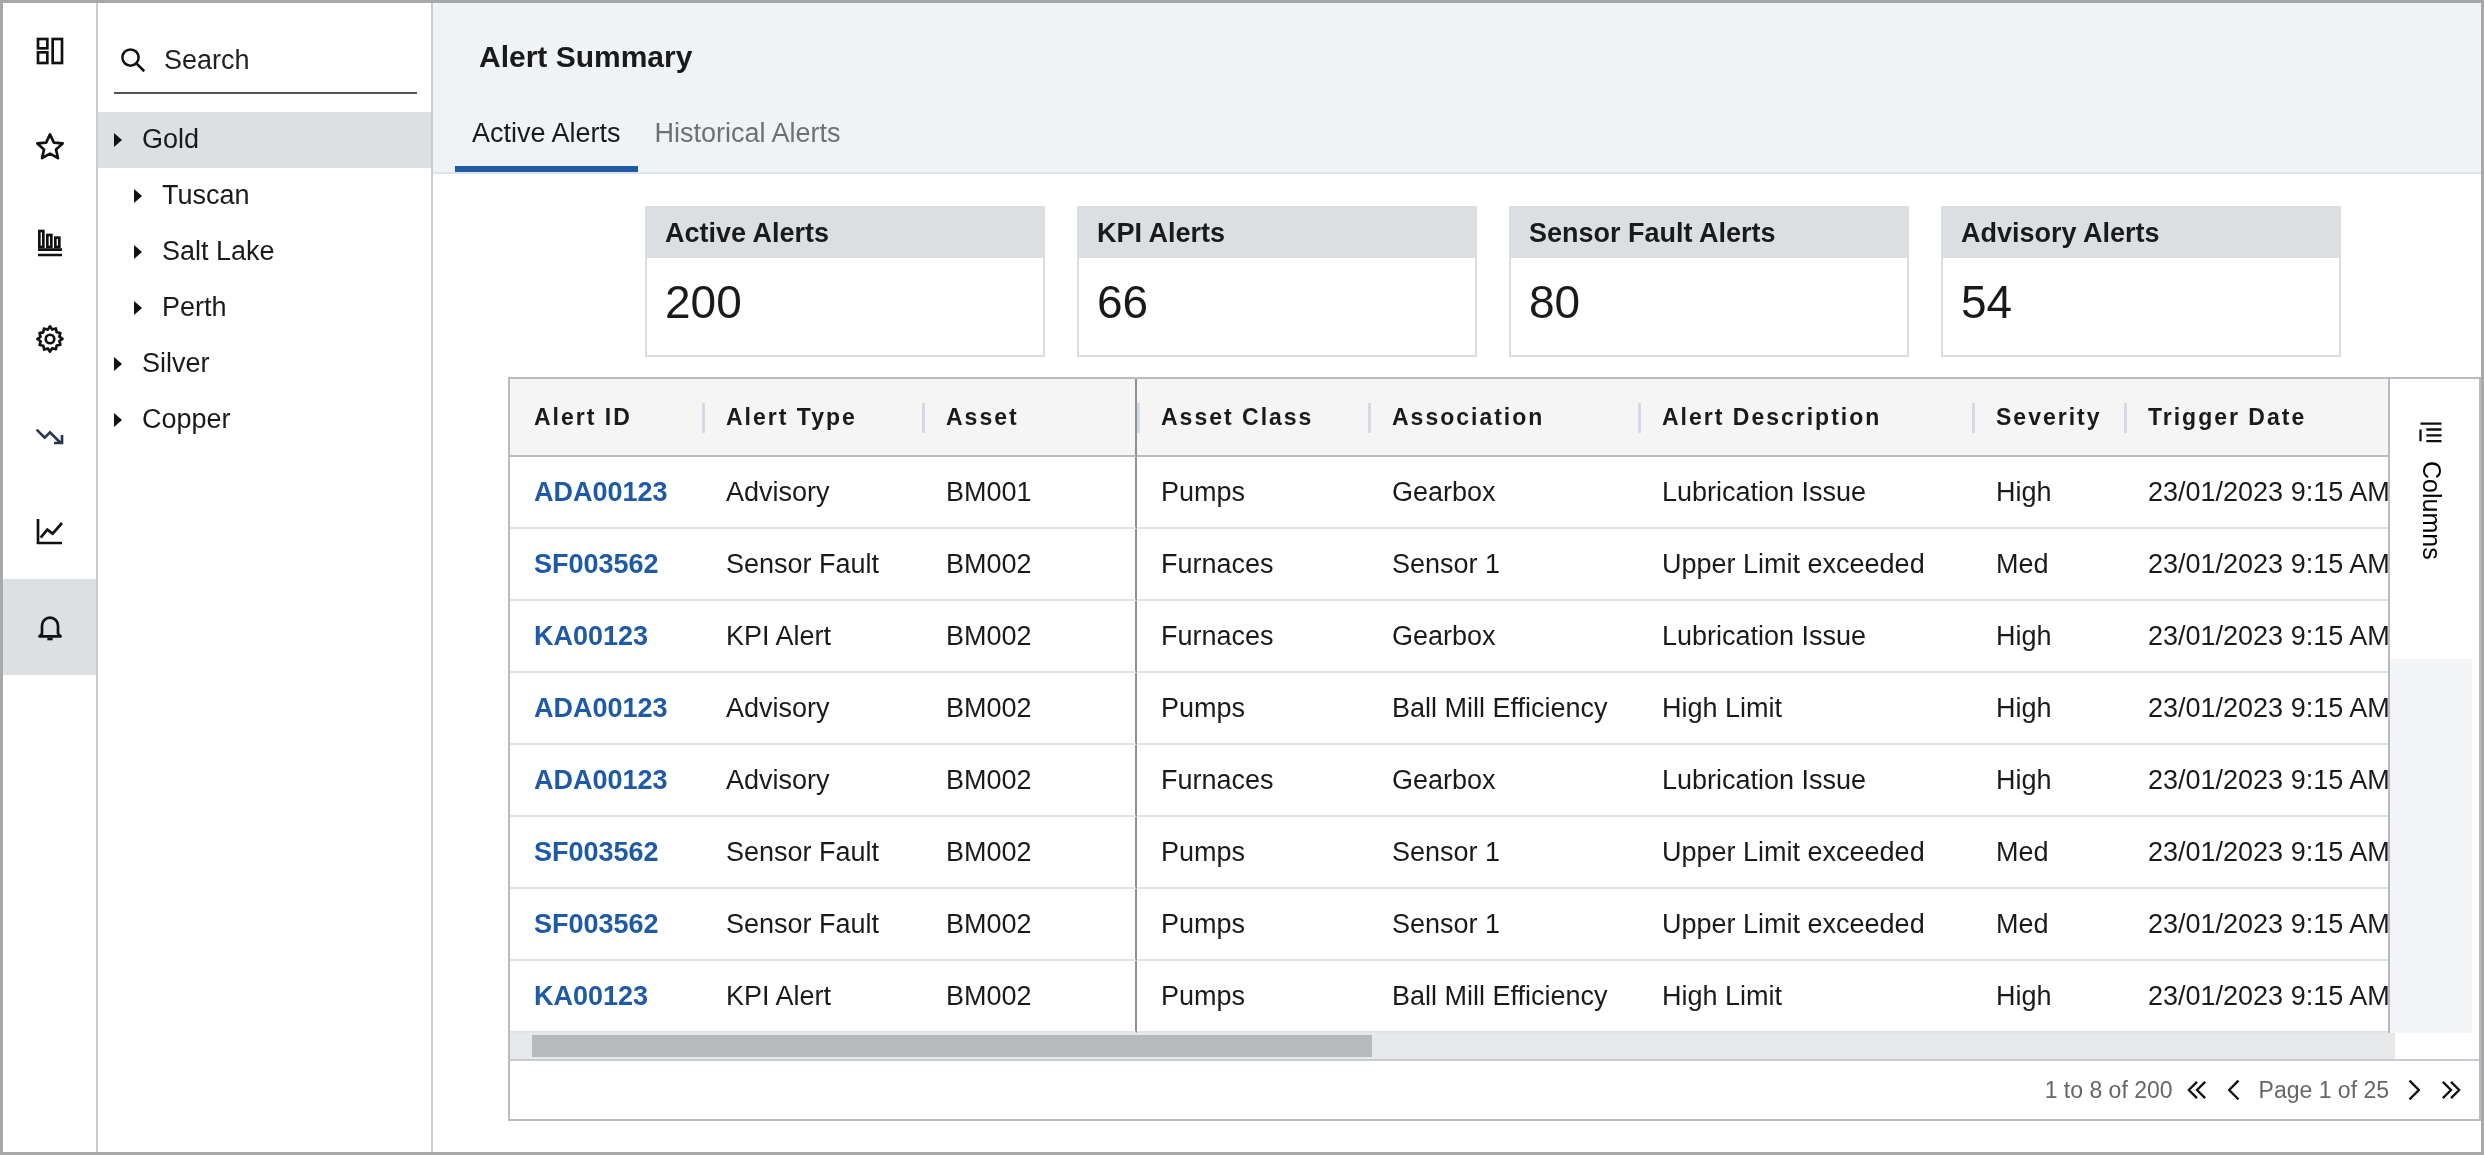 This screenshot has height=1155, width=2484. What do you see at coordinates (2141, 232) in the screenshot?
I see `stat-card-title: Advisory Alerts` at bounding box center [2141, 232].